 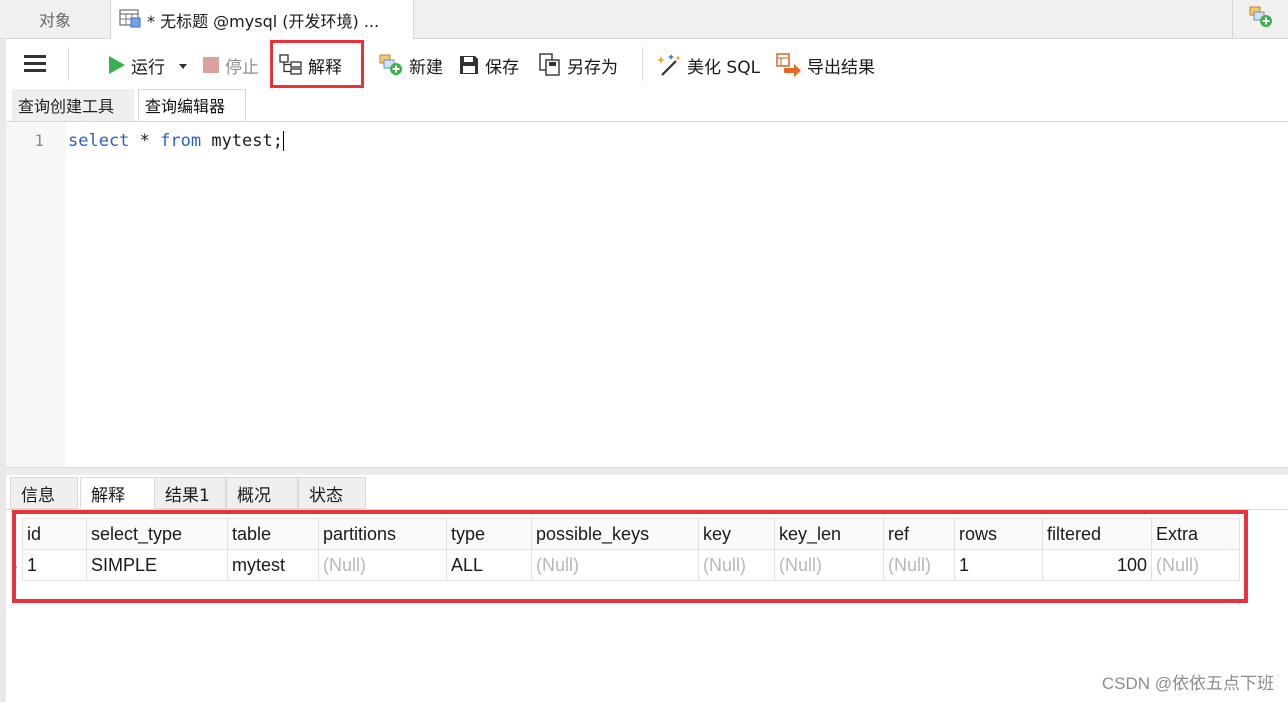 I want to click on stop-button: 停止, so click(x=230, y=65).